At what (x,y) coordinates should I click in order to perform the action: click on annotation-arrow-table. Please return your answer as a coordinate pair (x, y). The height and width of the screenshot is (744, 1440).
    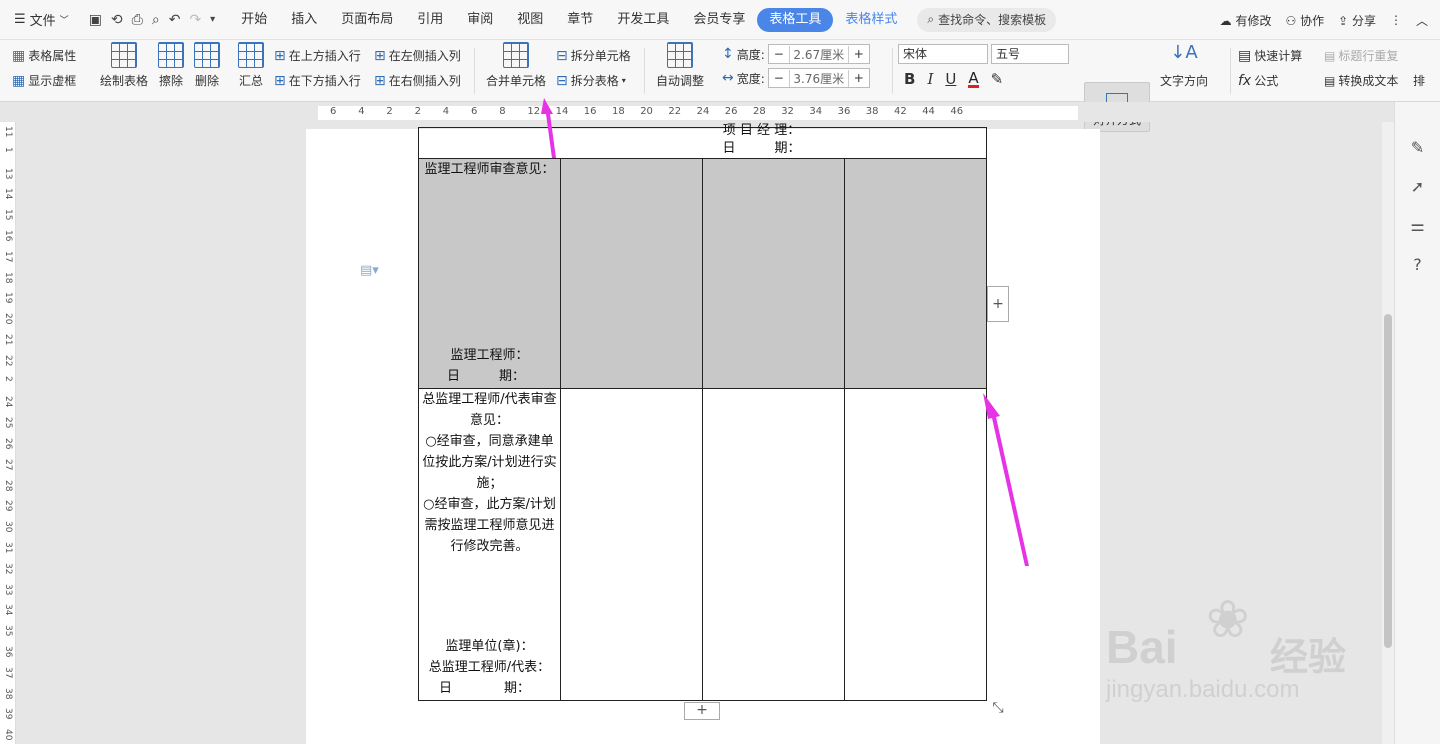
    Looking at the image, I should click on (1006, 479).